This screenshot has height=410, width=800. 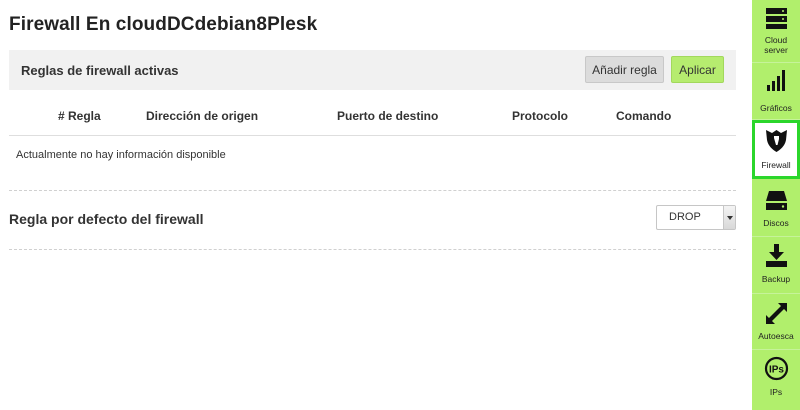 What do you see at coordinates (163, 24) in the screenshot?
I see `page-title: Firewall En cloudDCdebian8Plesk` at bounding box center [163, 24].